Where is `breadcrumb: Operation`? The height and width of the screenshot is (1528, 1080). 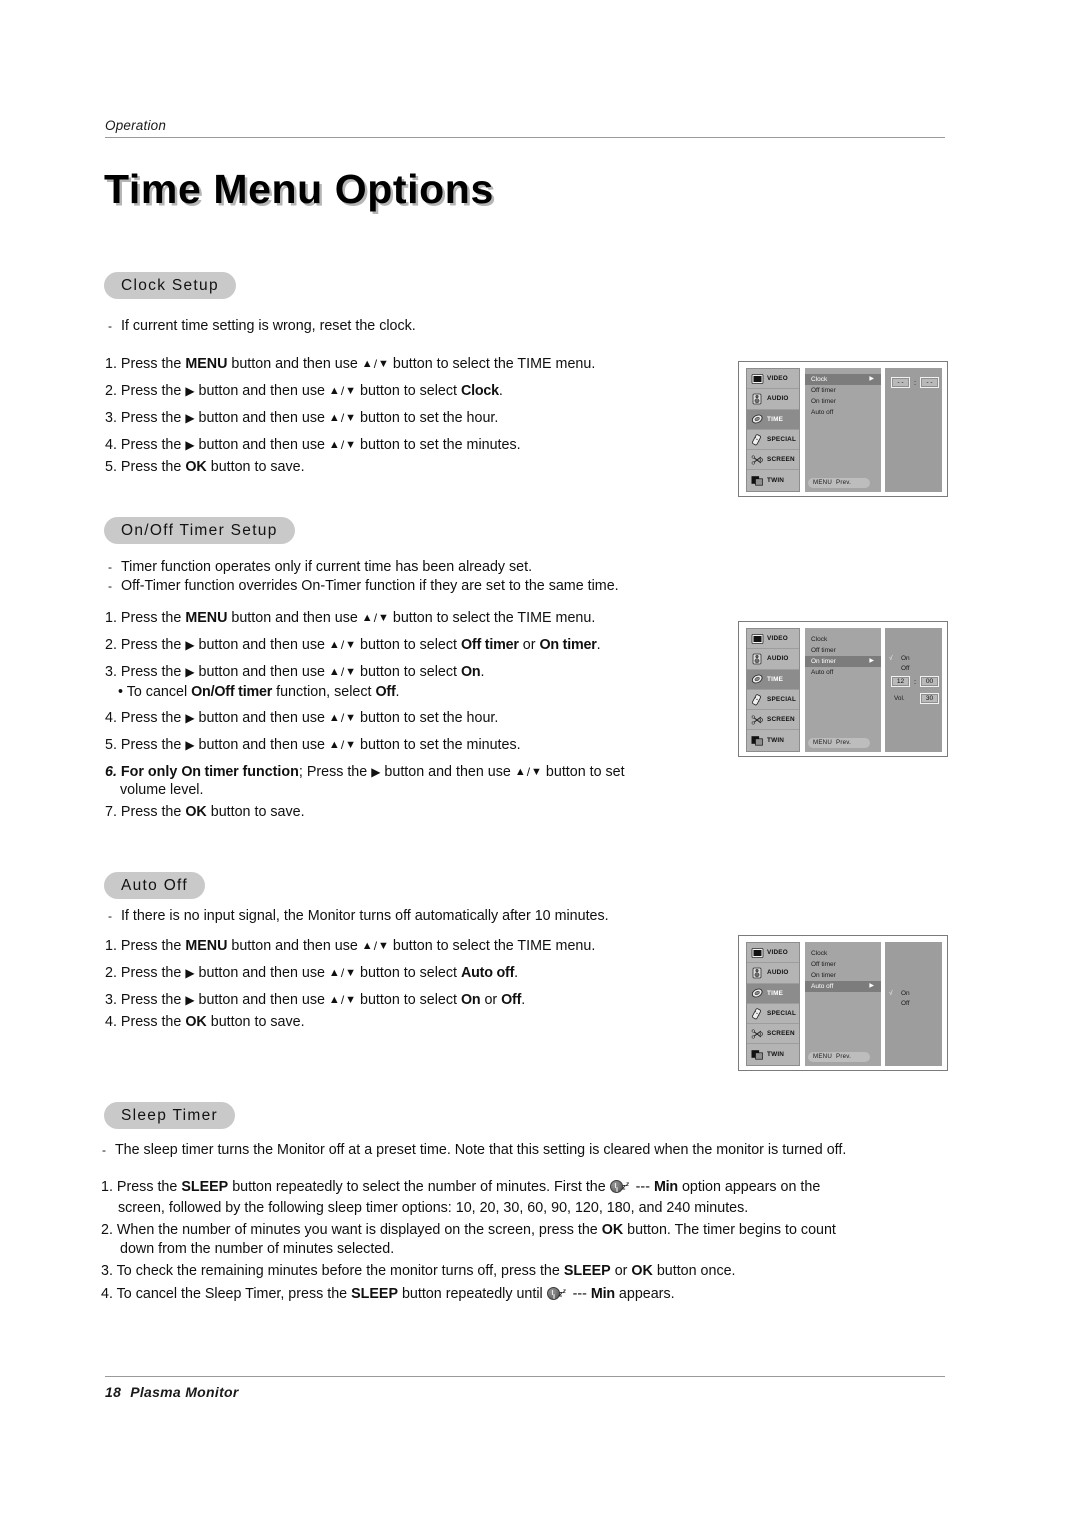
breadcrumb: Operation is located at coordinates (136, 125).